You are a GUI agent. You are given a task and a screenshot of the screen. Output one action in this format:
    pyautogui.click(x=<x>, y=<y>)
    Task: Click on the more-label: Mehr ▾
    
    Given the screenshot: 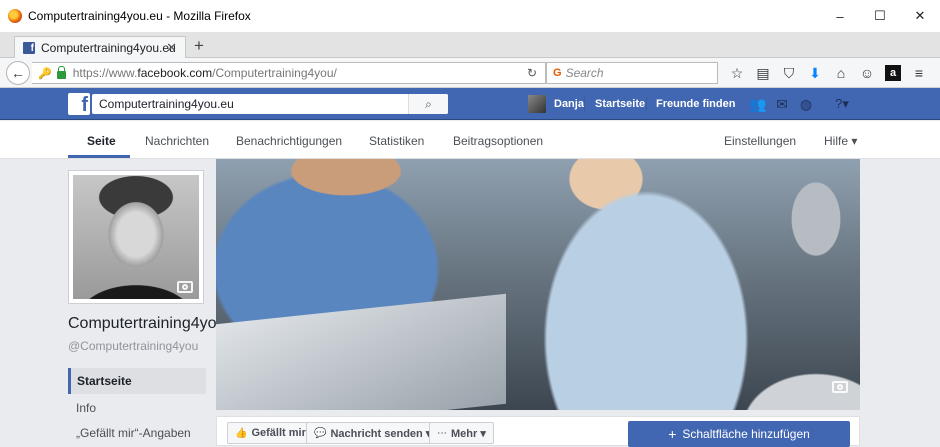 What is the action you would take?
    pyautogui.click(x=468, y=433)
    